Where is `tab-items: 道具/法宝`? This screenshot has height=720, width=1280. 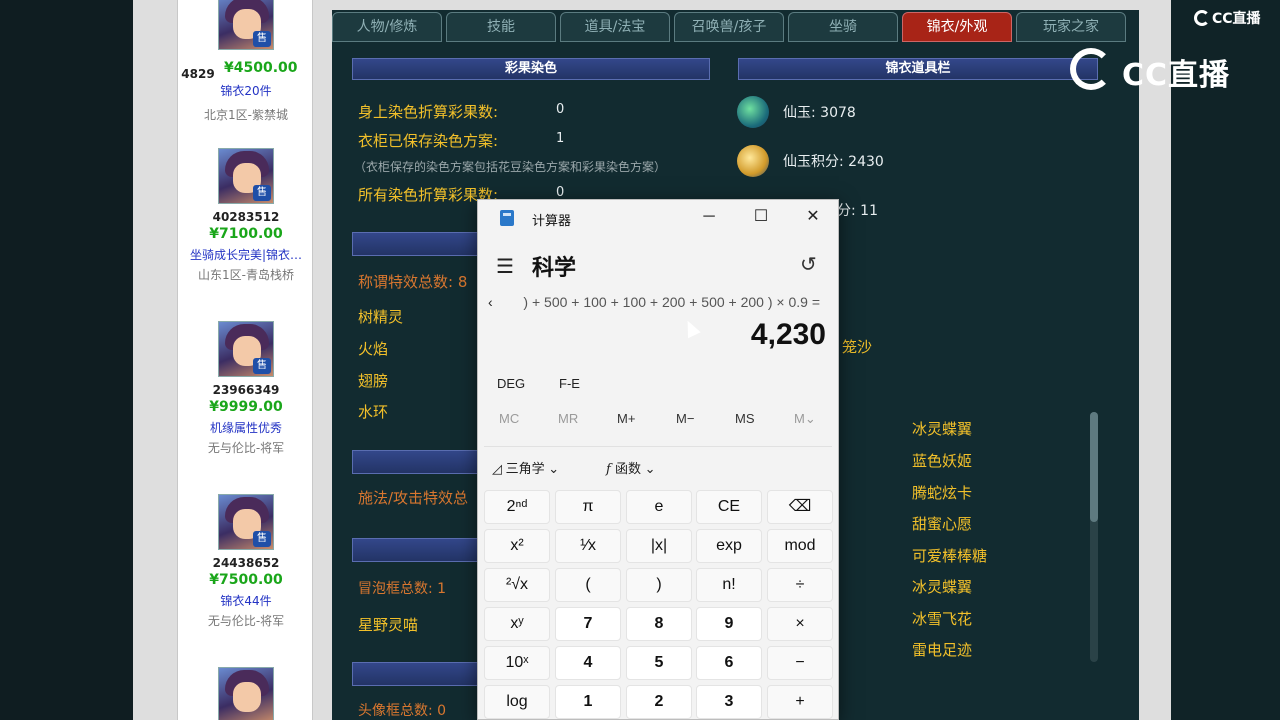 tab-items: 道具/法宝 is located at coordinates (615, 27).